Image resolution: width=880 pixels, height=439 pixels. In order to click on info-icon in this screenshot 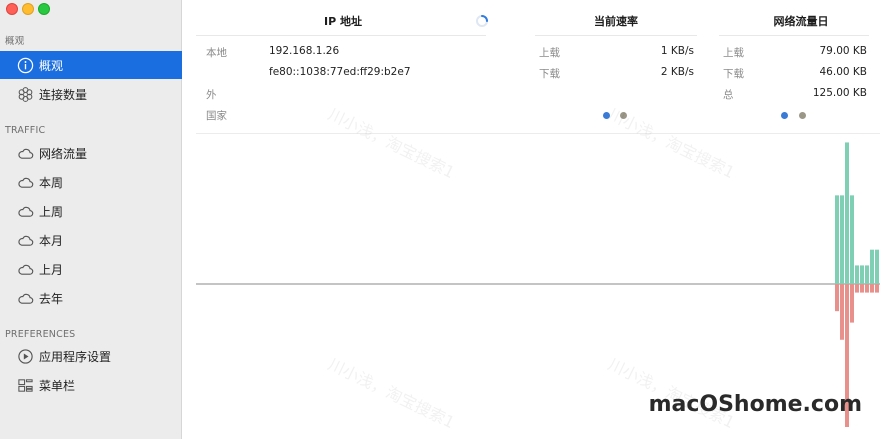, I will do `click(25, 65)`.